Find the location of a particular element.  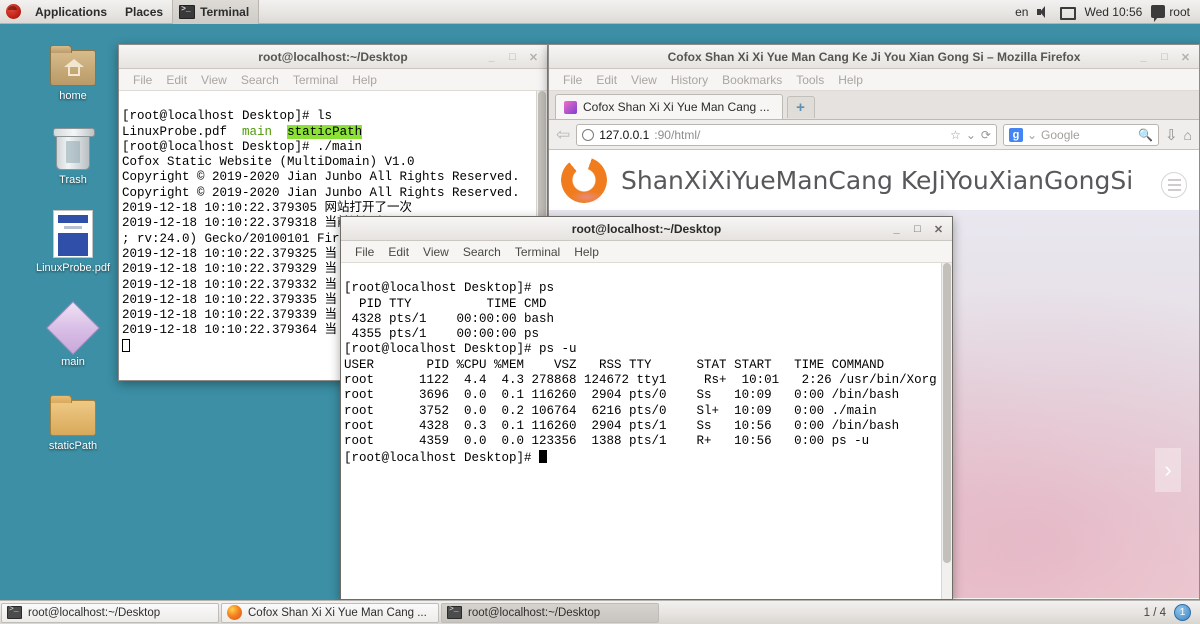

terminal-line: [root@localhost Desktop]# ls is located at coordinates (227, 116).